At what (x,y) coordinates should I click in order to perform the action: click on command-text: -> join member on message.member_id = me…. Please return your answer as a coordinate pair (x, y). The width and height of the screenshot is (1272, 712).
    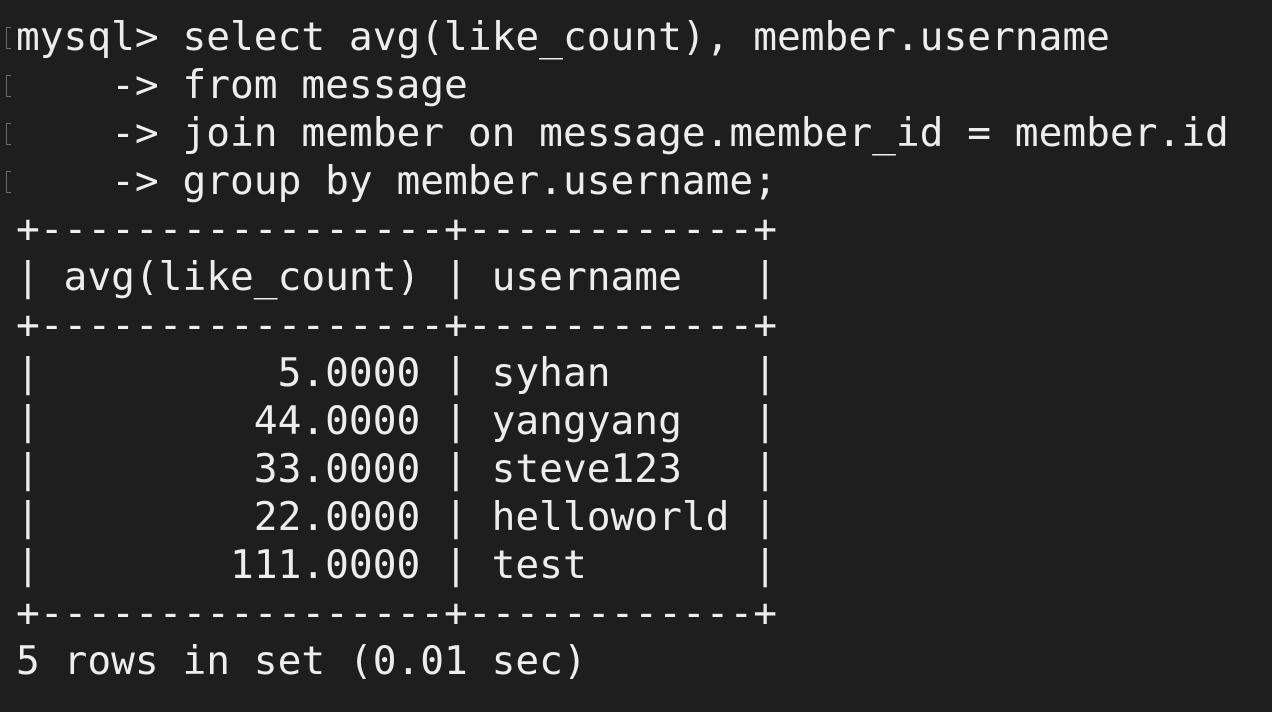
    Looking at the image, I should click on (622, 133).